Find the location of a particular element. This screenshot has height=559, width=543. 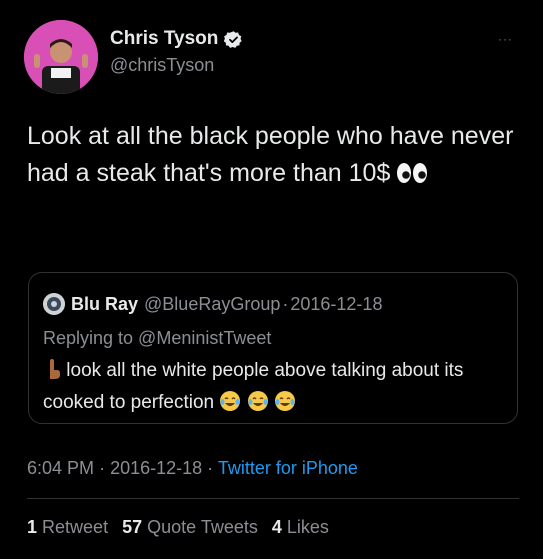

author-handle: @chrisTyson is located at coordinates (162, 65).